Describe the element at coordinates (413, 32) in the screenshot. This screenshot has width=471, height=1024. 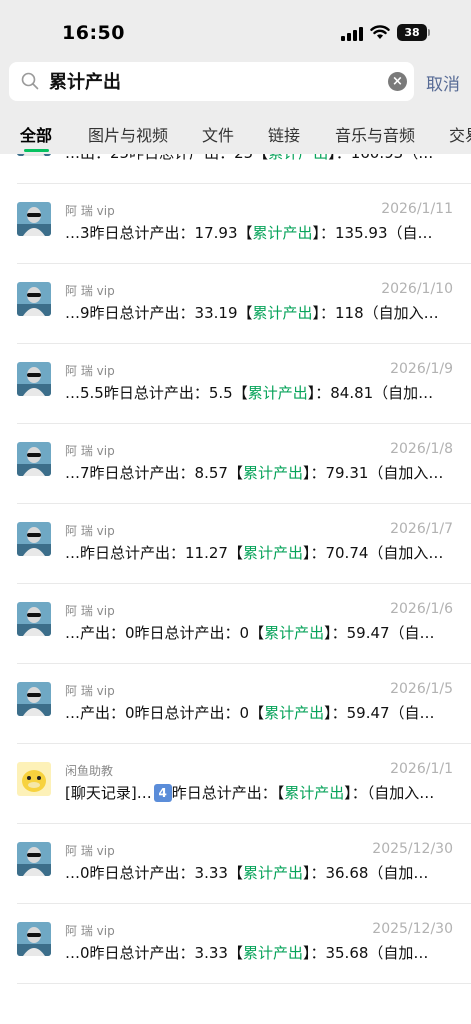
I see `battery-icon: 38` at that location.